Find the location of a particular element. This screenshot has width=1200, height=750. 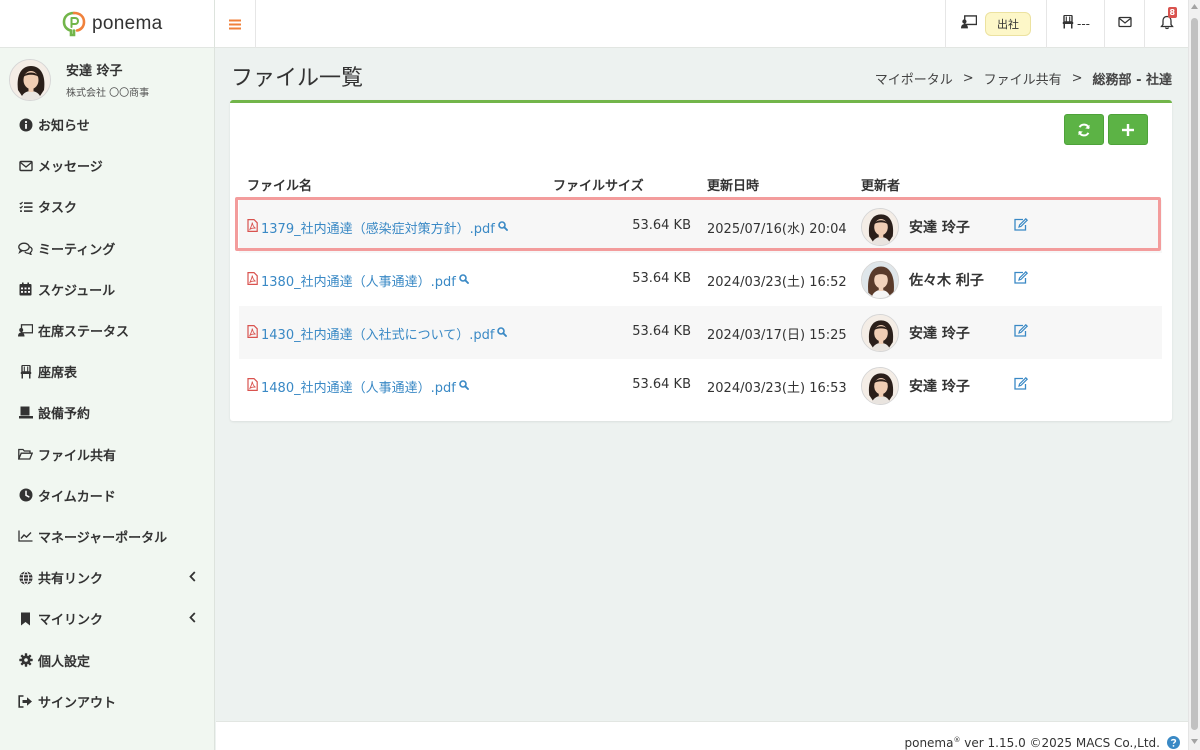

sidebar-item-facility: 設備予約 is located at coordinates (107, 412).